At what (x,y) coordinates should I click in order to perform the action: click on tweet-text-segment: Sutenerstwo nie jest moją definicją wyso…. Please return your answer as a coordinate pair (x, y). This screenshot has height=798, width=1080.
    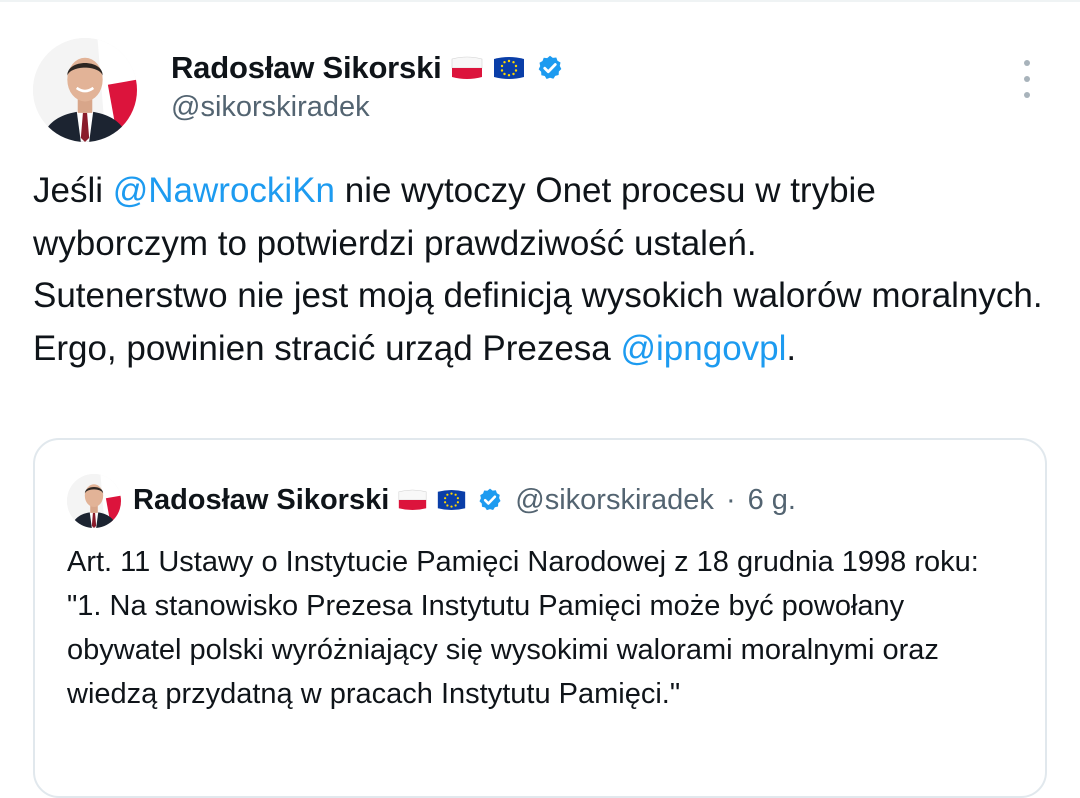
    Looking at the image, I should click on (538, 295).